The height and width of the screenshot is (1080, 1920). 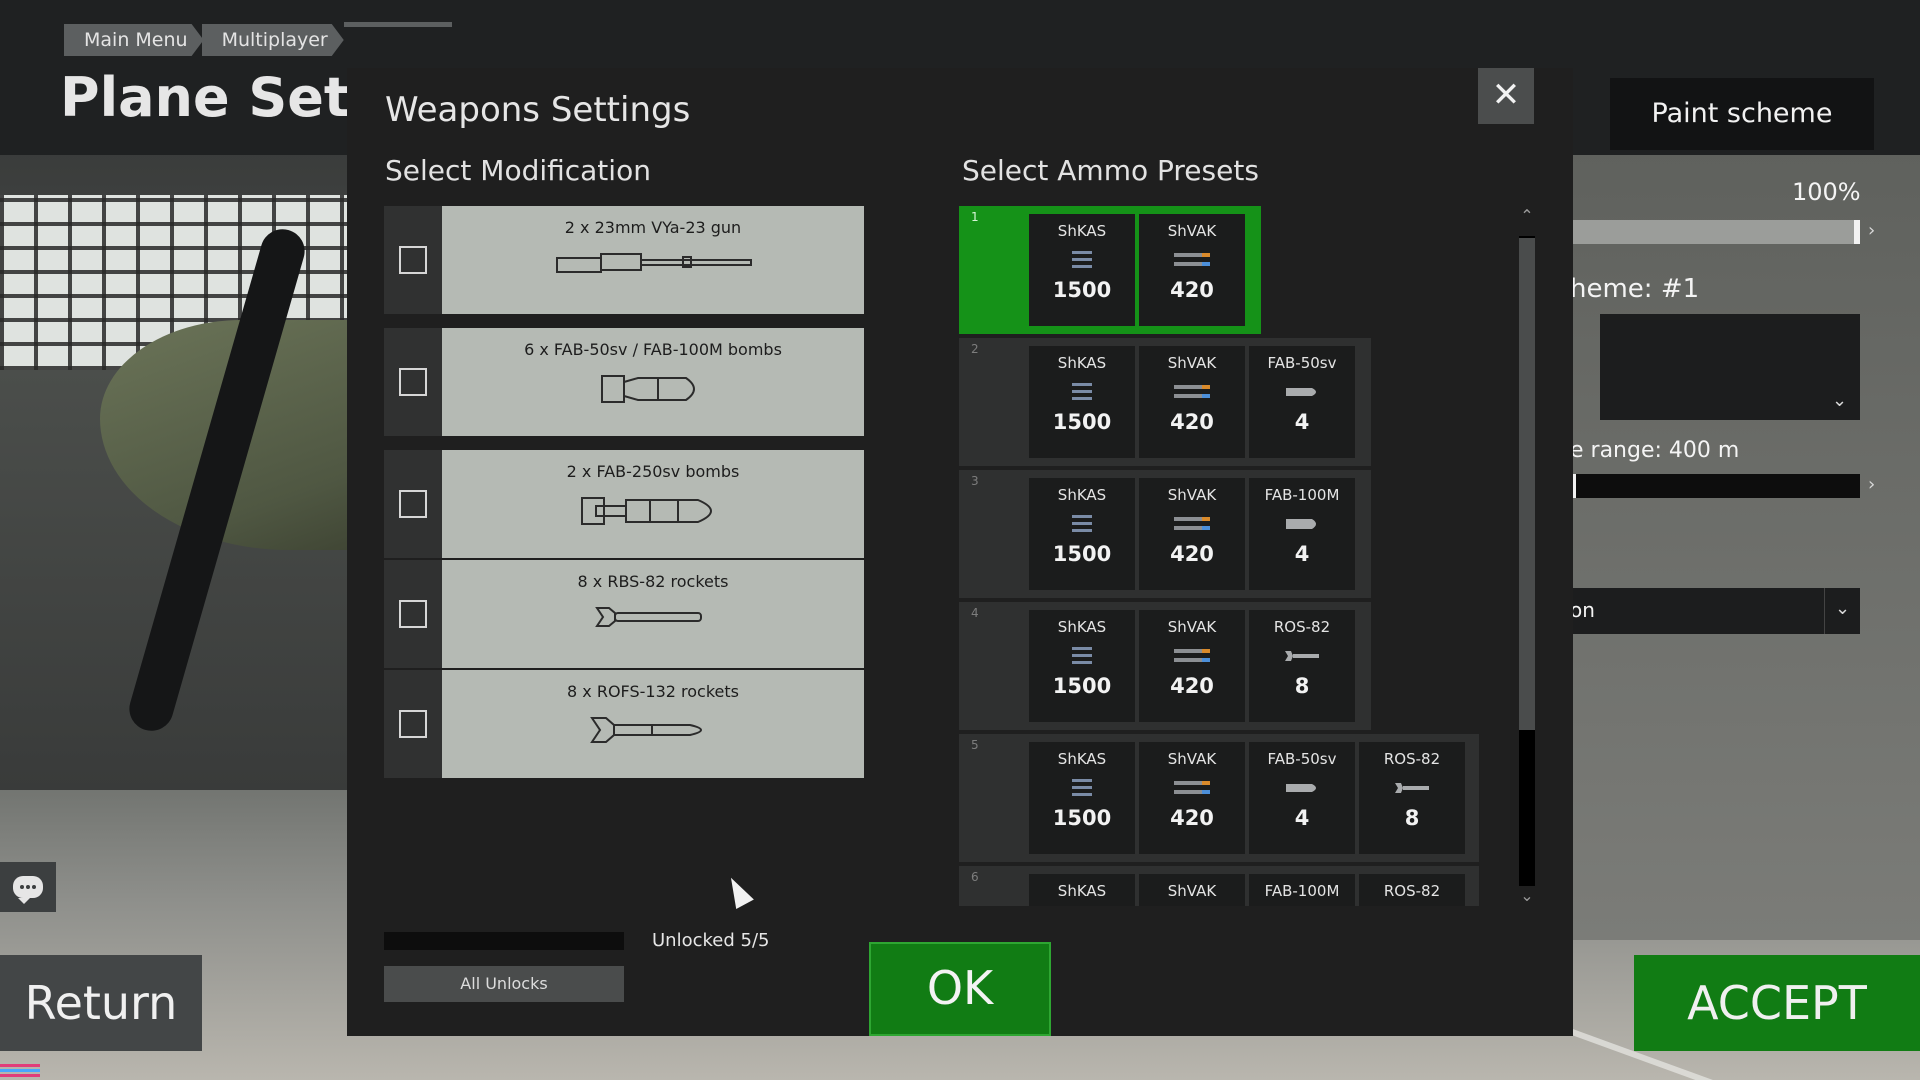 I want to click on ammo-preset-item: 6 ShKAS ShVAK FAB-100M ROS-82, so click(x=1219, y=886).